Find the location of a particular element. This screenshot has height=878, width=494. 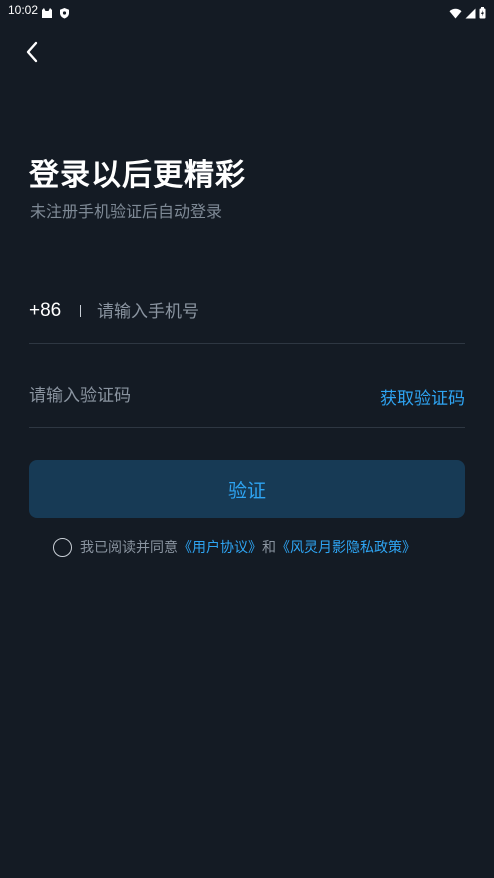

phone-row: +86 is located at coordinates (247, 318).